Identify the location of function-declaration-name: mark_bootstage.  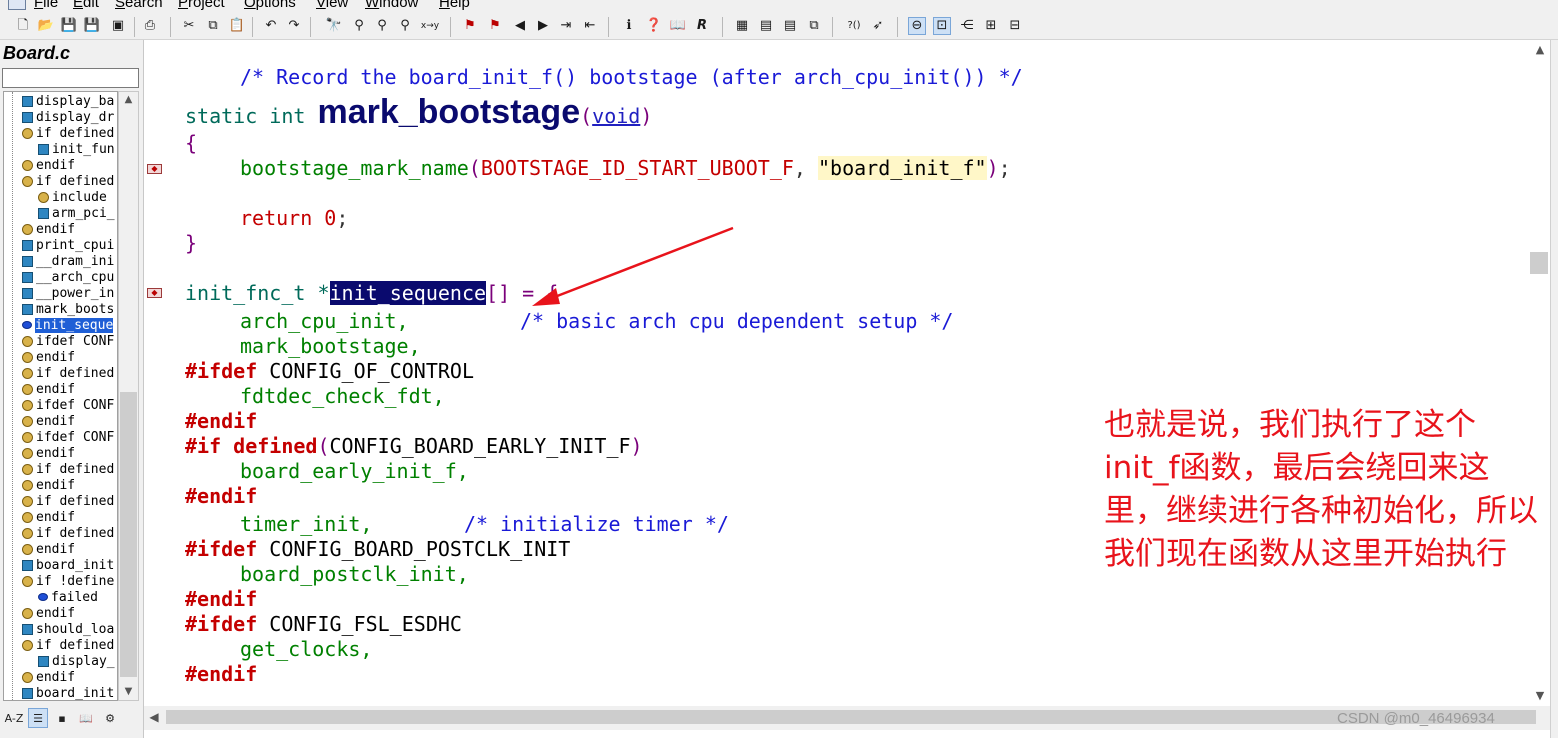
(448, 112).